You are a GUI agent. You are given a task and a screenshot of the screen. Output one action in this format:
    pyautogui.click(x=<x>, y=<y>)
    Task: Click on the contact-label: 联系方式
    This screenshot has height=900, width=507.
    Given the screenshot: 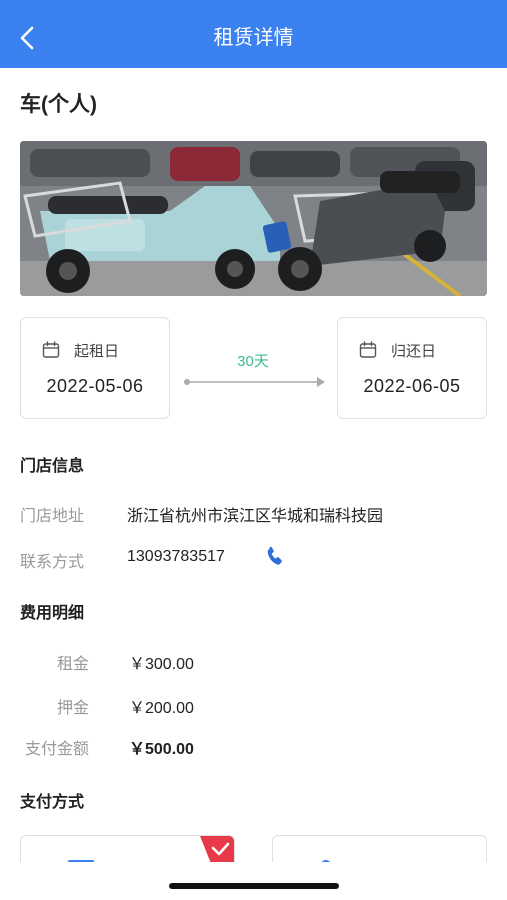 What is the action you would take?
    pyautogui.click(x=52, y=562)
    